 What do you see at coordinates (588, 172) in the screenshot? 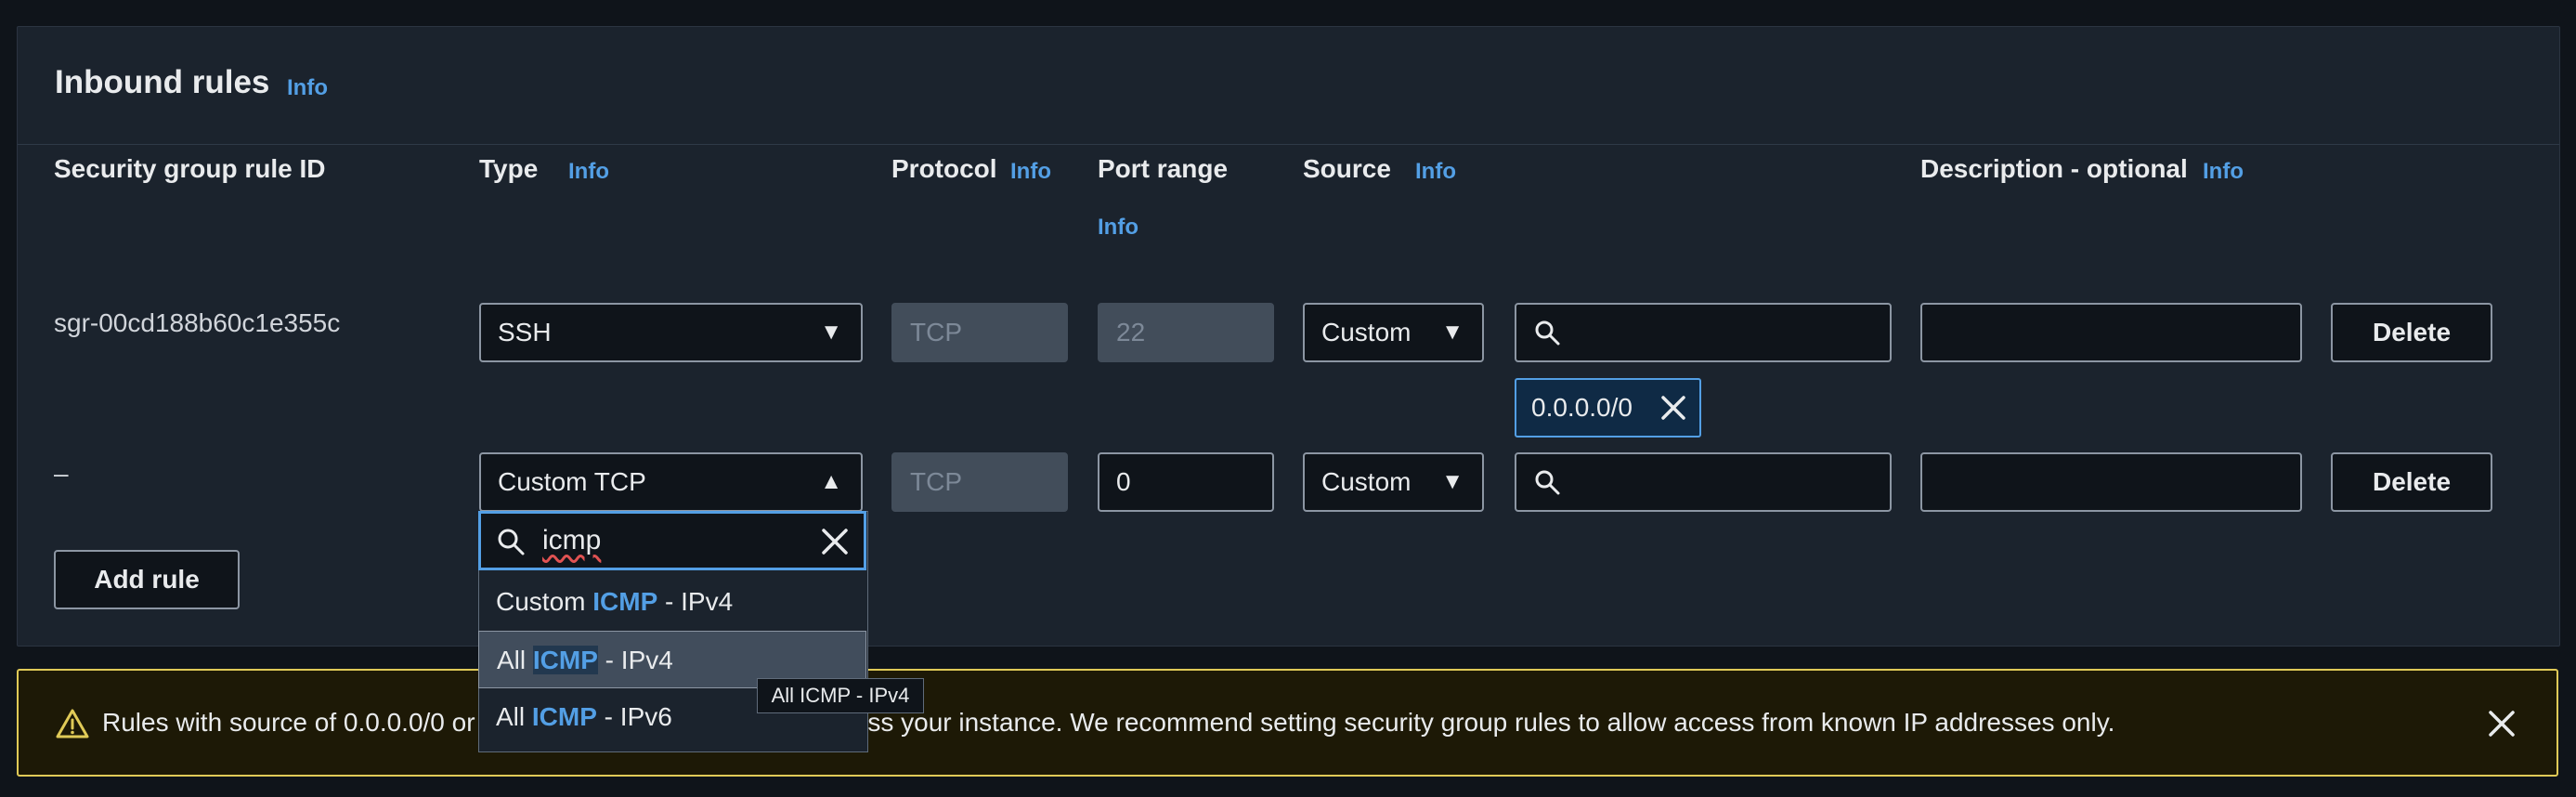
I see `type-info-link: Info` at bounding box center [588, 172].